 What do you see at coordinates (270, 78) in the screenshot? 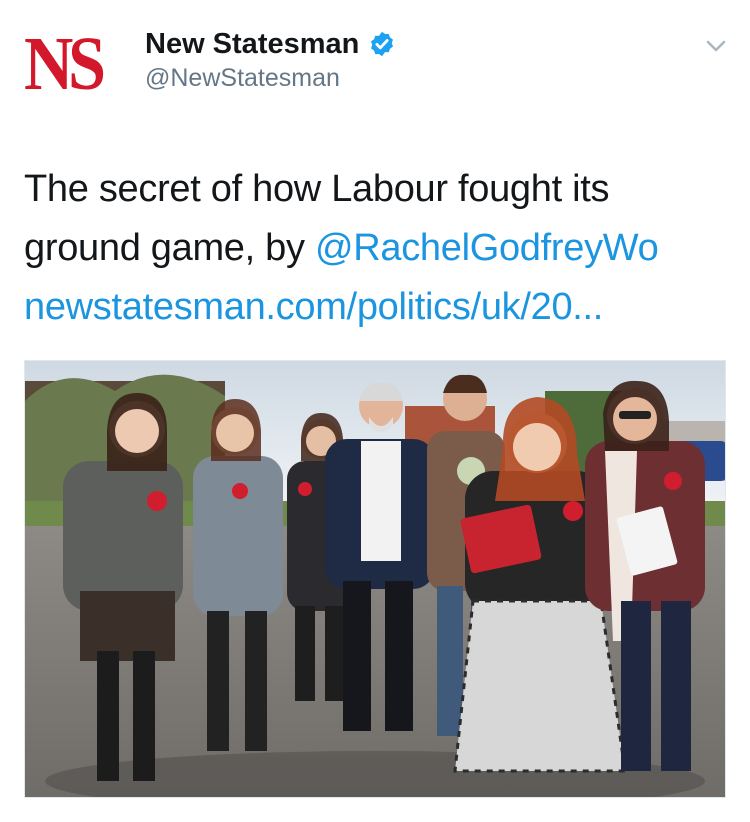
I see `account-handle: @NewStatesman` at bounding box center [270, 78].